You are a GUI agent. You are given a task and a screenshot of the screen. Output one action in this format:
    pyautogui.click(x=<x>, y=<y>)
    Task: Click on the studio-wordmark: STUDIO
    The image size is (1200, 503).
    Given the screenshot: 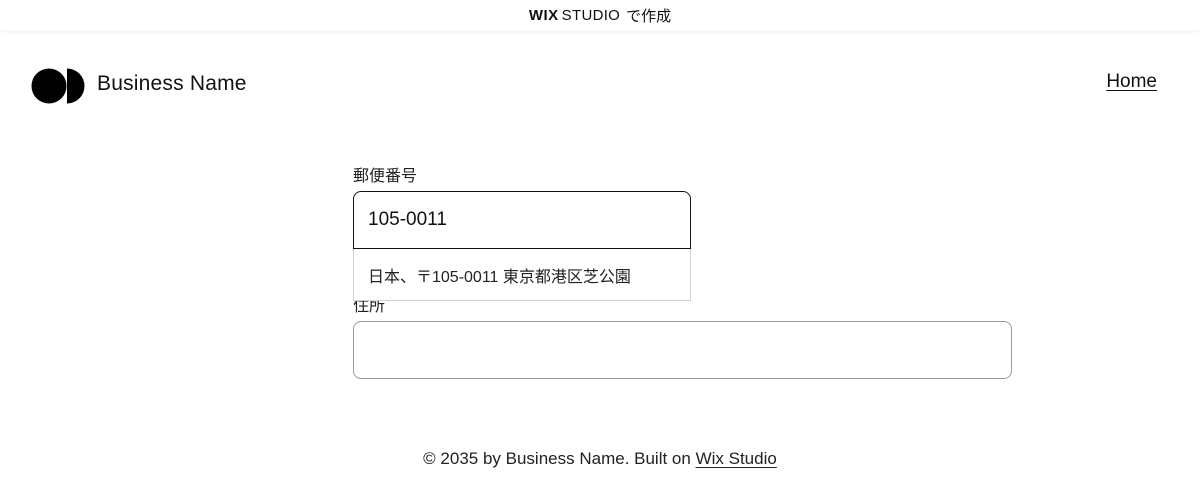 What is the action you would take?
    pyautogui.click(x=591, y=15)
    